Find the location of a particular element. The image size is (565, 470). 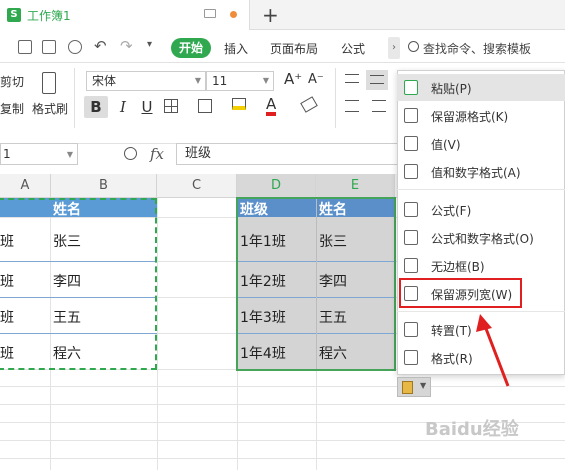

more-tabs-button: › is located at coordinates (394, 48).